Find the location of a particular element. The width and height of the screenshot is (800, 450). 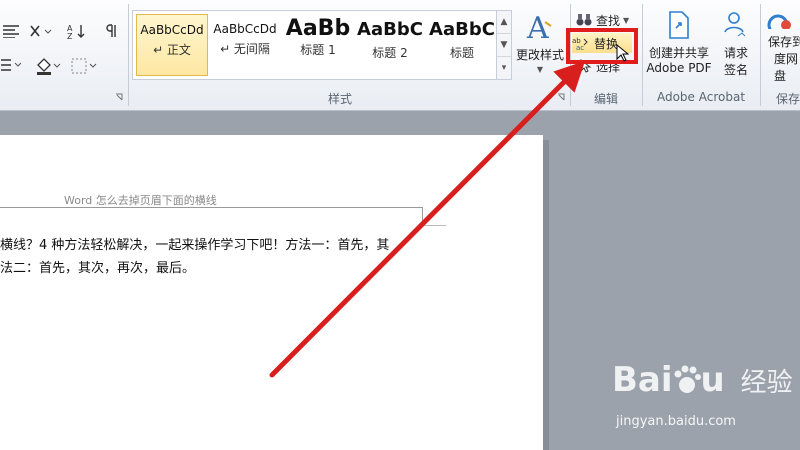

pdf-share-icon is located at coordinates (679, 25).